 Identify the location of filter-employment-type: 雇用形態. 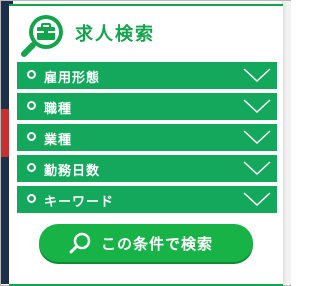
(147, 75).